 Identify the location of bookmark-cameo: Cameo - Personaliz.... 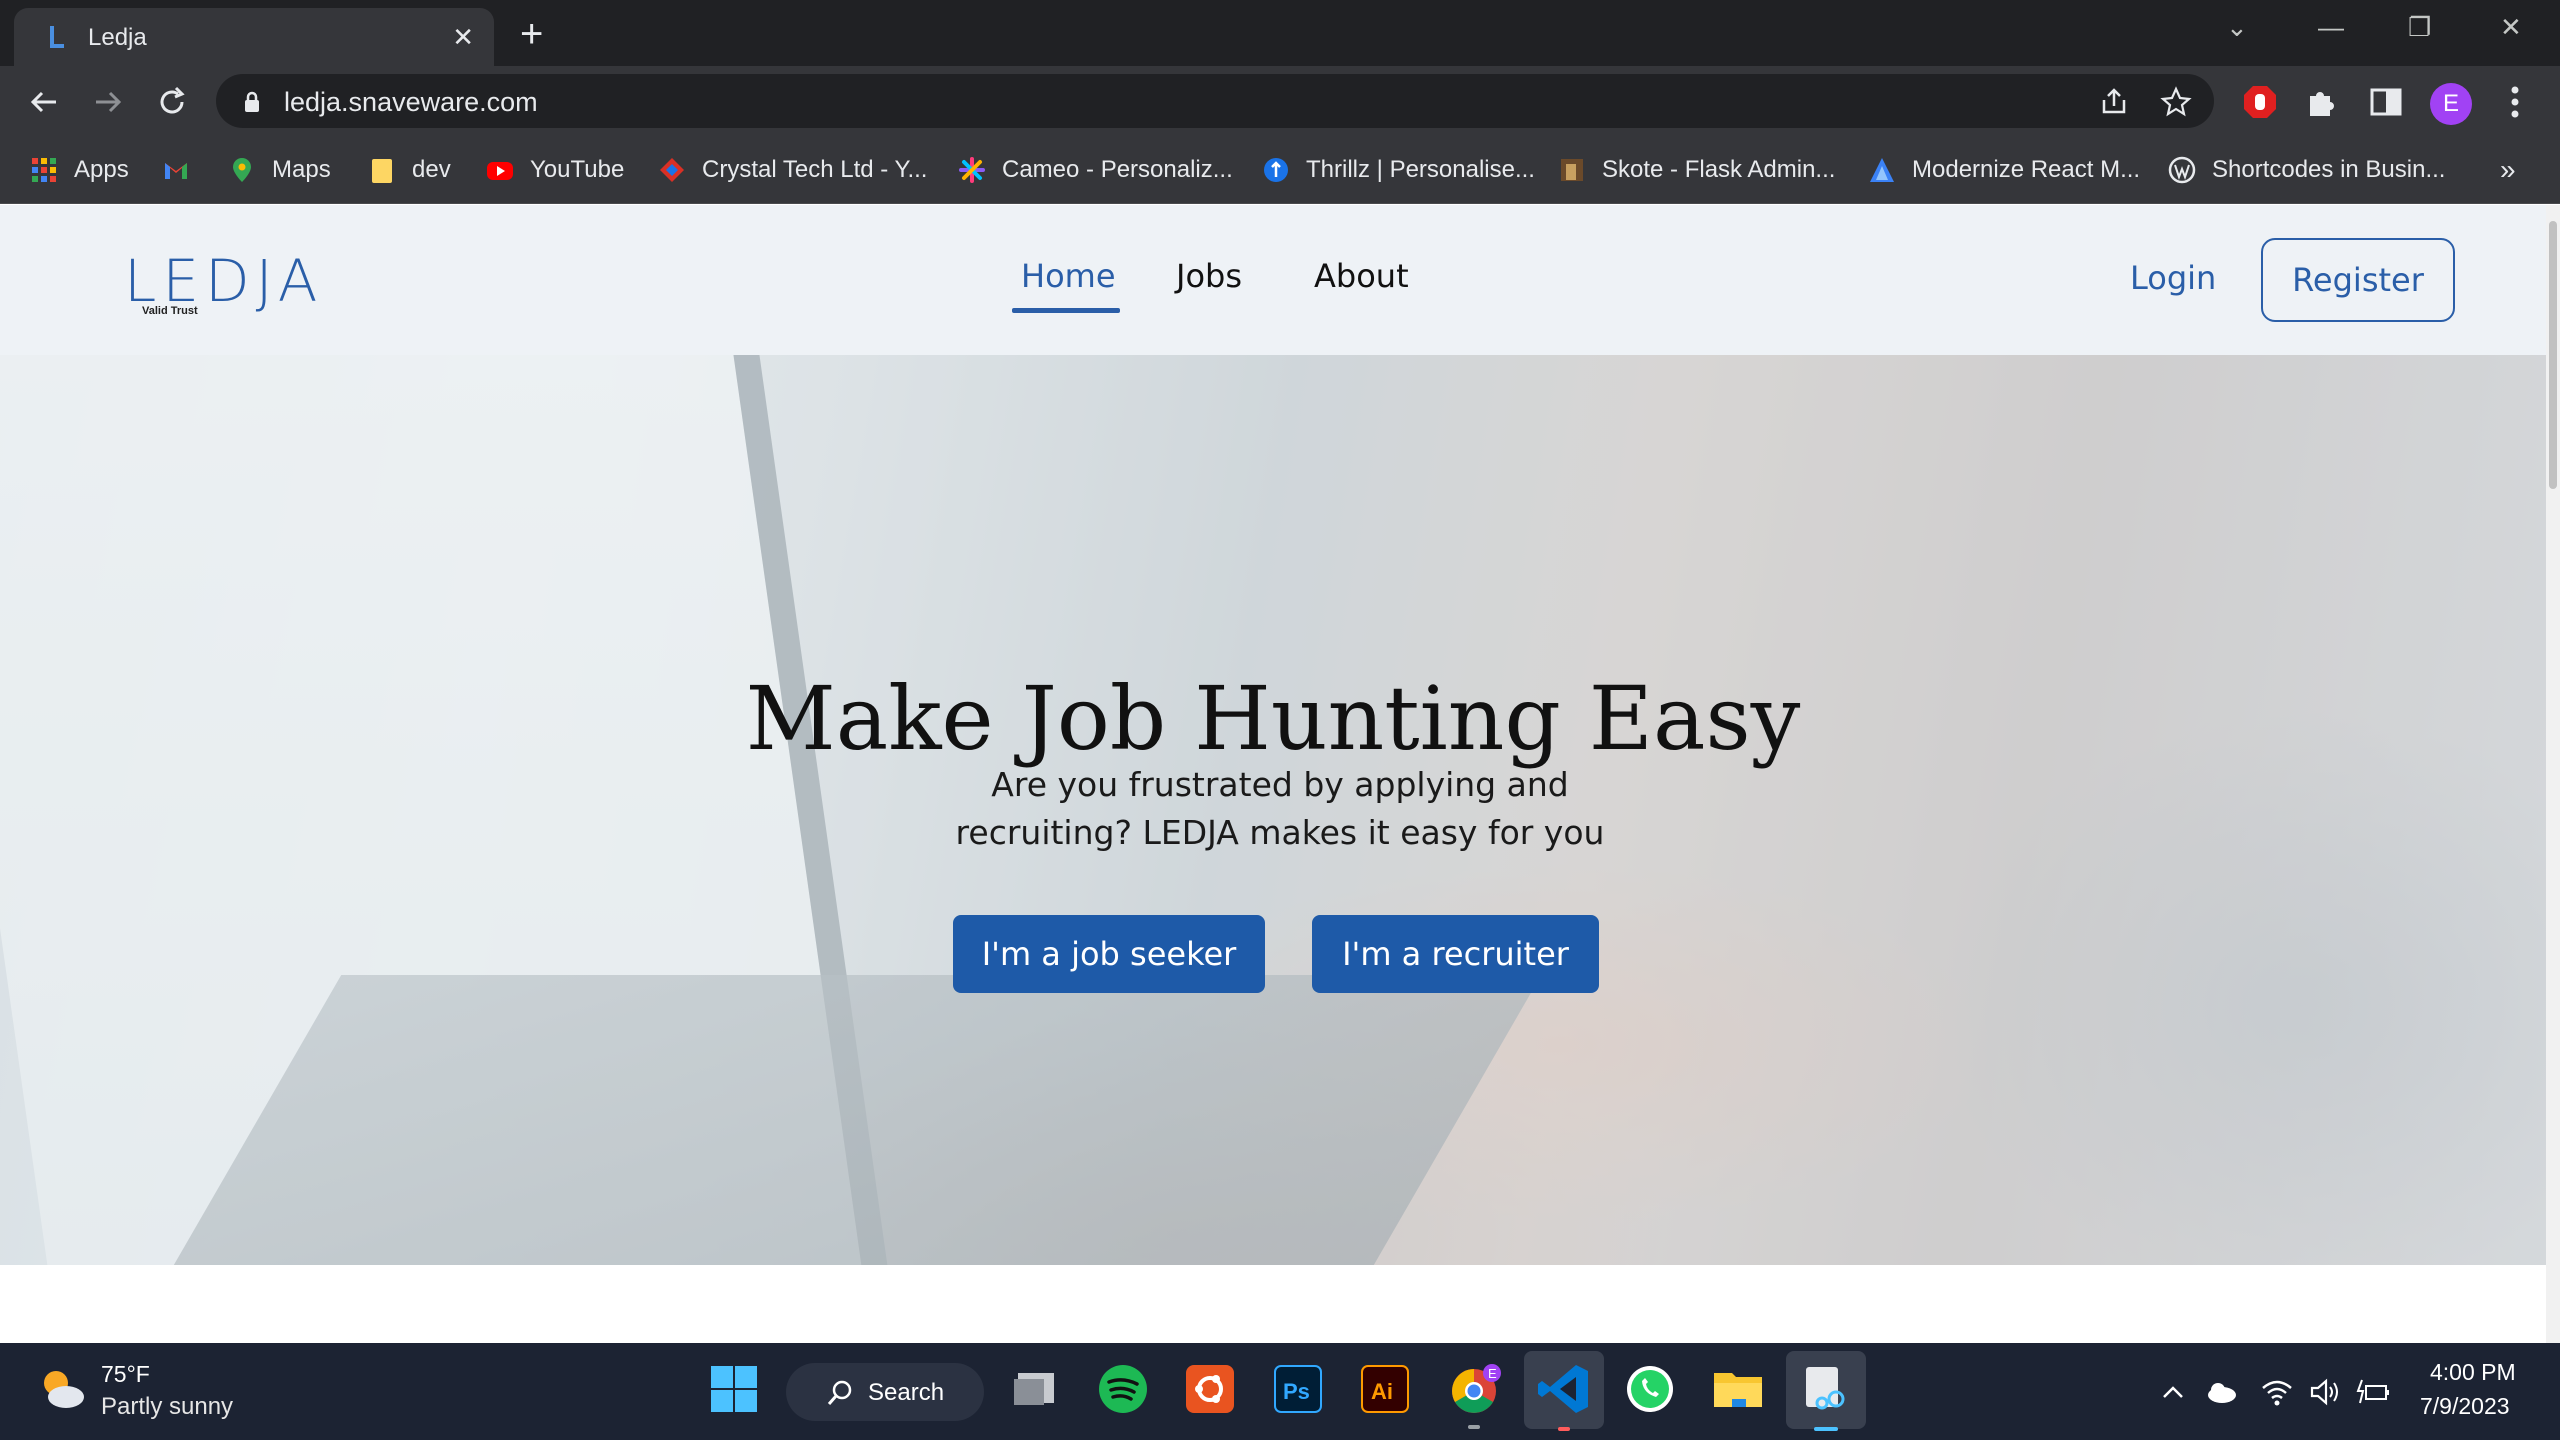
(1095, 170).